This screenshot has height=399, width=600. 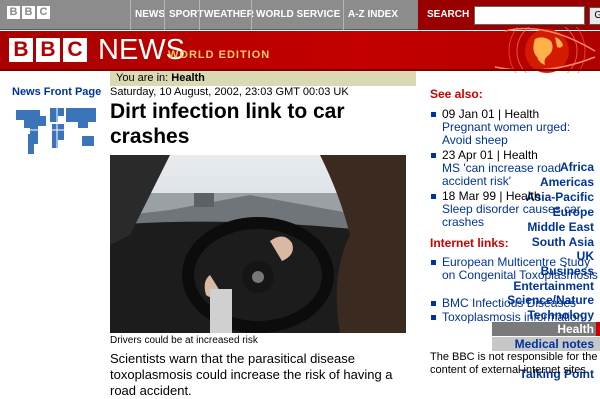 I want to click on see-also-meta: 18 Mar 99 | Health, so click(x=515, y=196).